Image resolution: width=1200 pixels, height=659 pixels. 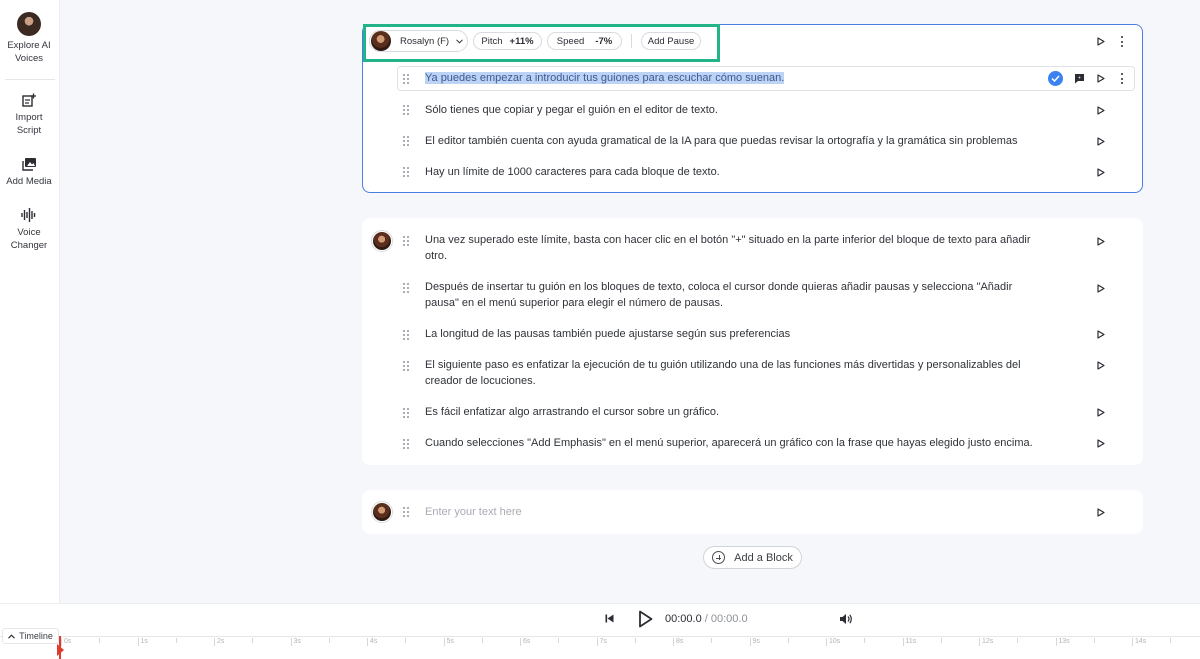 I want to click on sidebar-item-label: Add Media, so click(x=29, y=181).